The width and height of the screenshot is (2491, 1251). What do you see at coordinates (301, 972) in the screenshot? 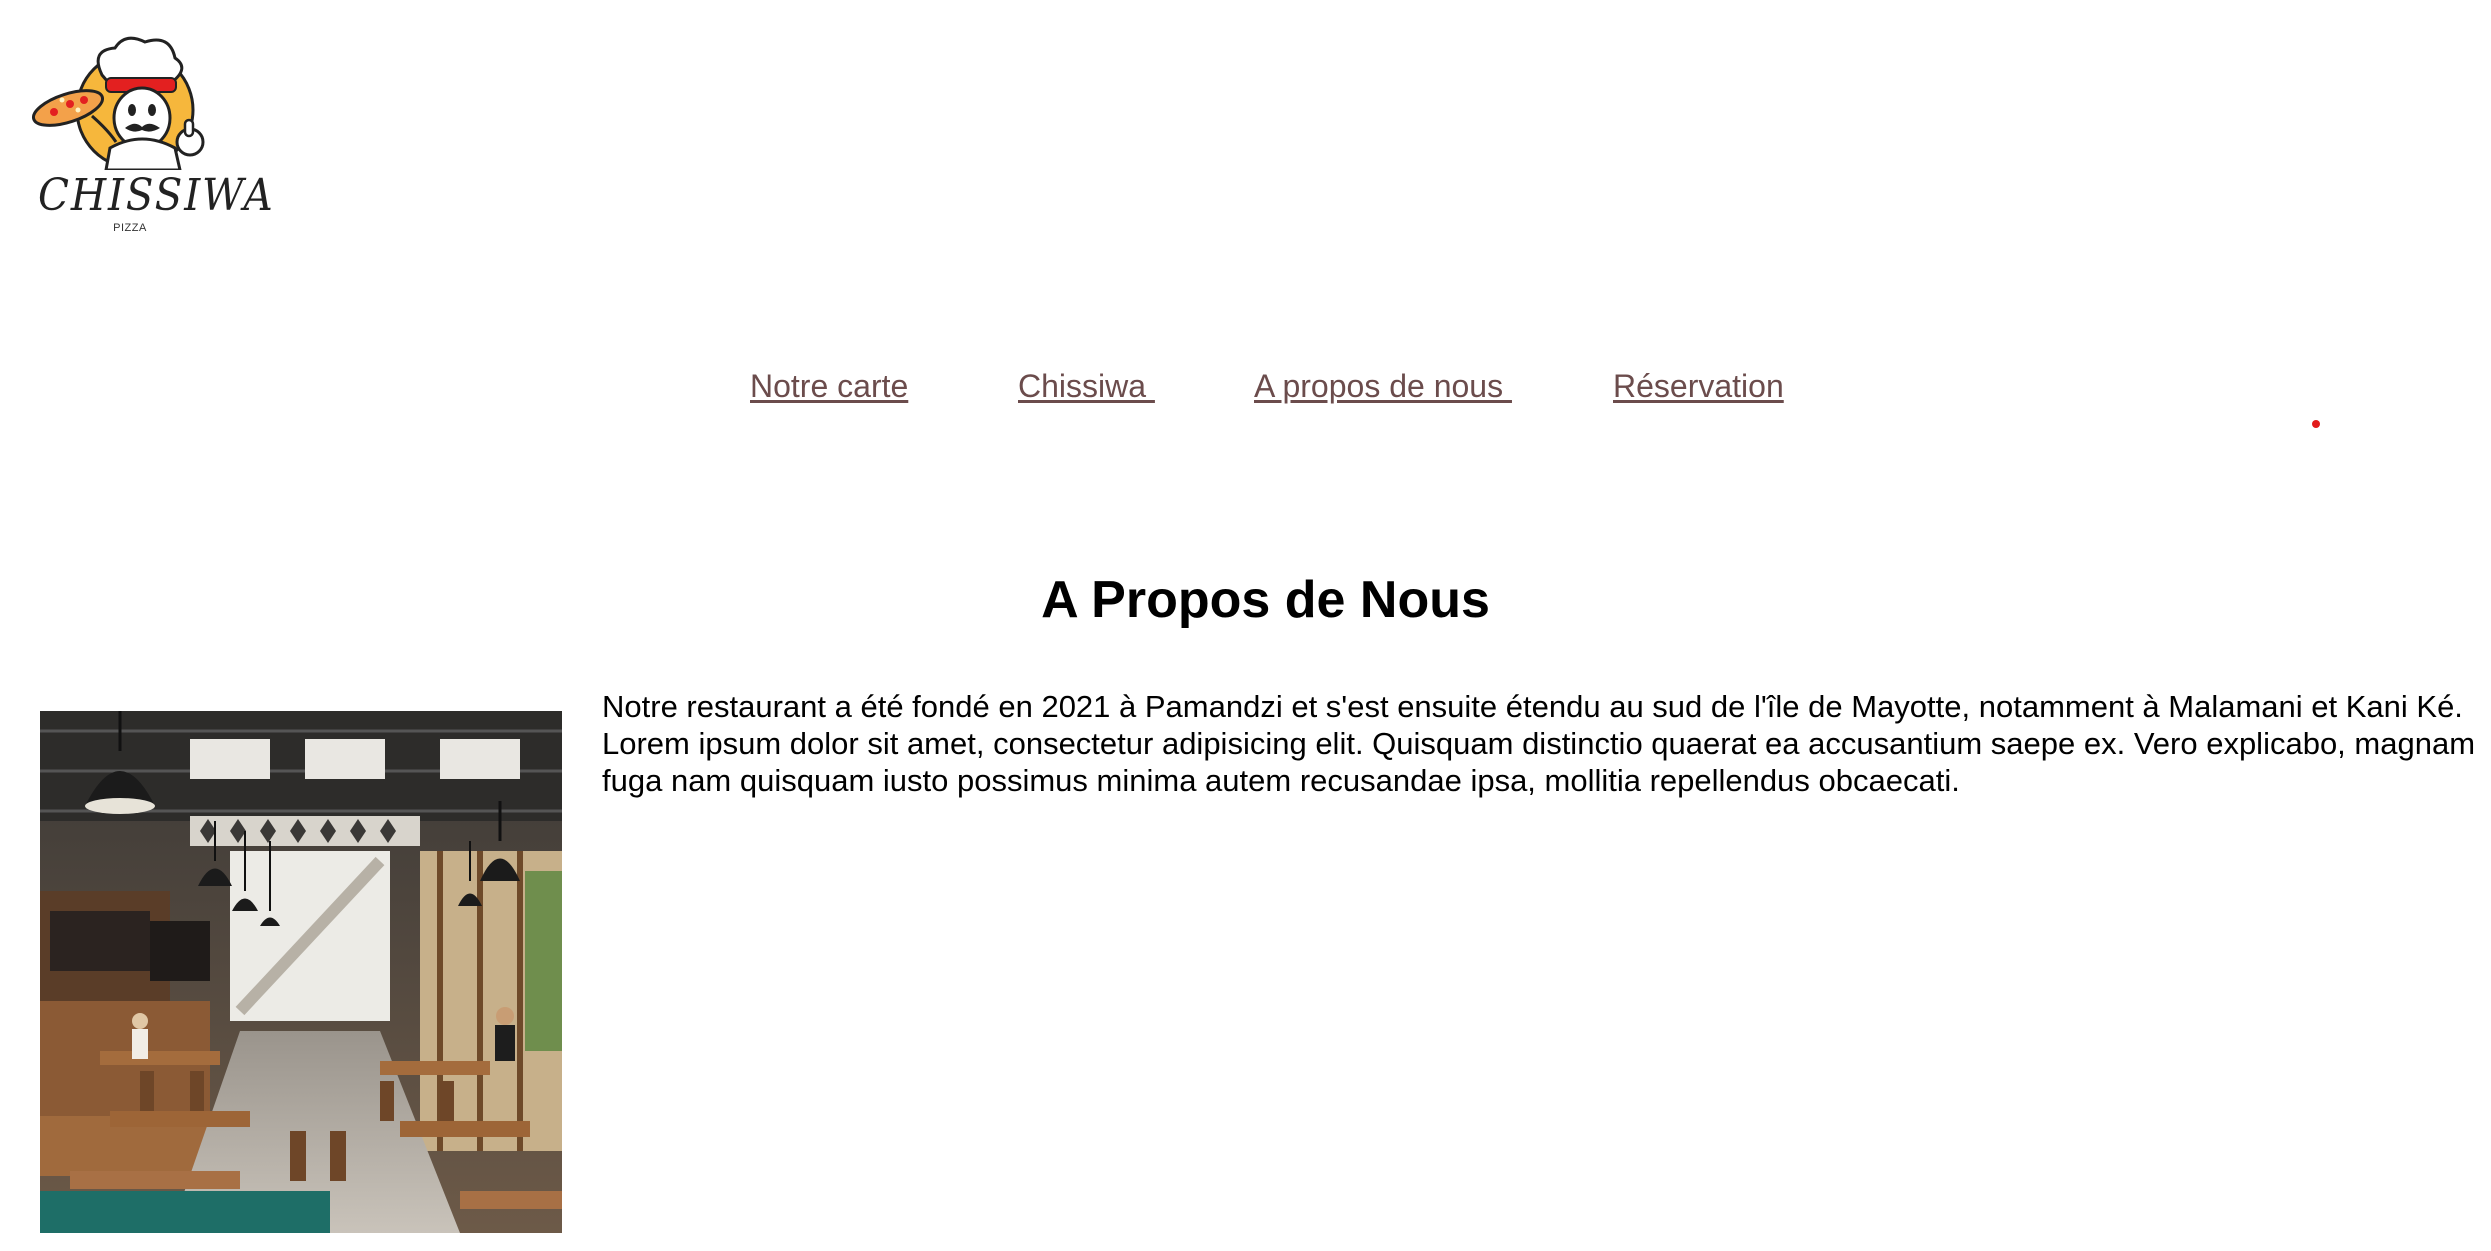
I see `restaurant-interior-photo` at bounding box center [301, 972].